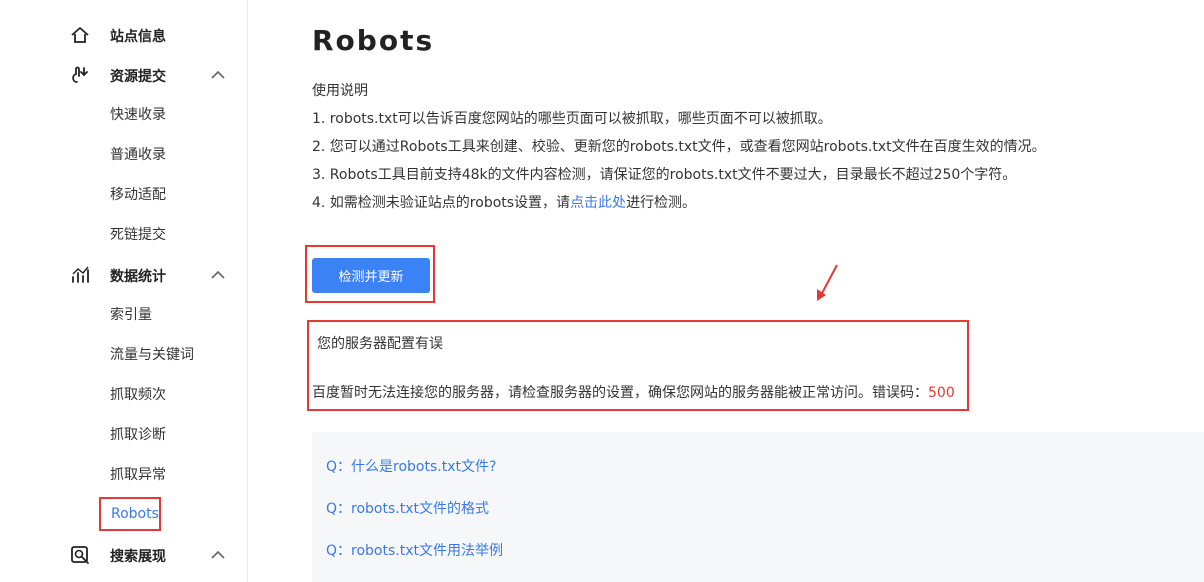 The width and height of the screenshot is (1204, 582). I want to click on sidebar-item-dead-link: 死链提交, so click(138, 234).